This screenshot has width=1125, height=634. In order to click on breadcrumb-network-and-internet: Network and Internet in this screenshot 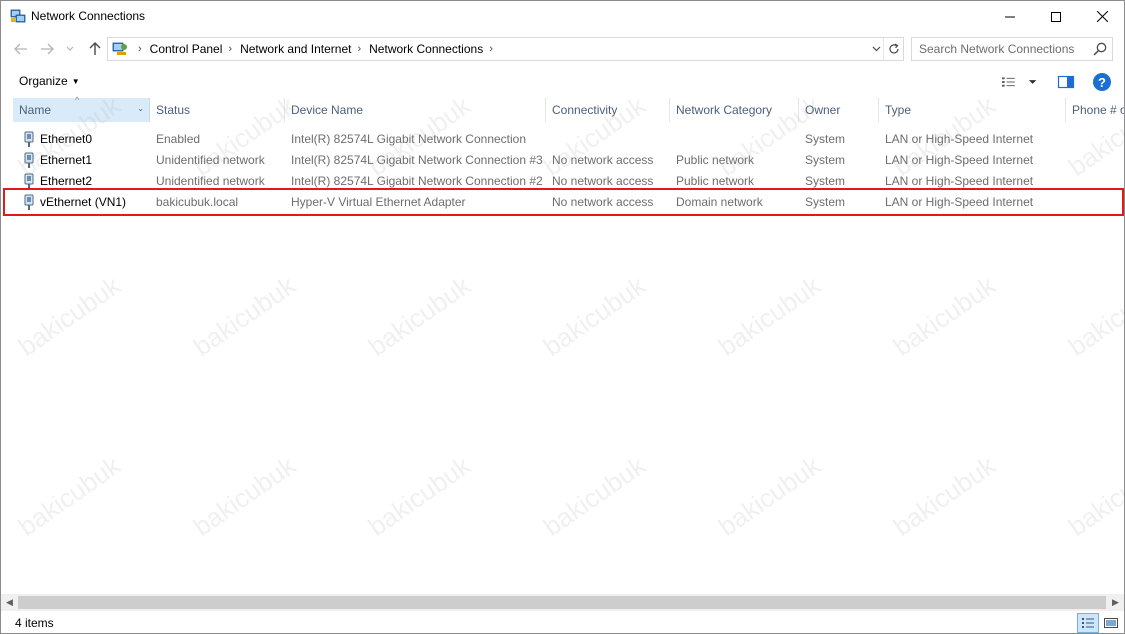, I will do `click(295, 49)`.